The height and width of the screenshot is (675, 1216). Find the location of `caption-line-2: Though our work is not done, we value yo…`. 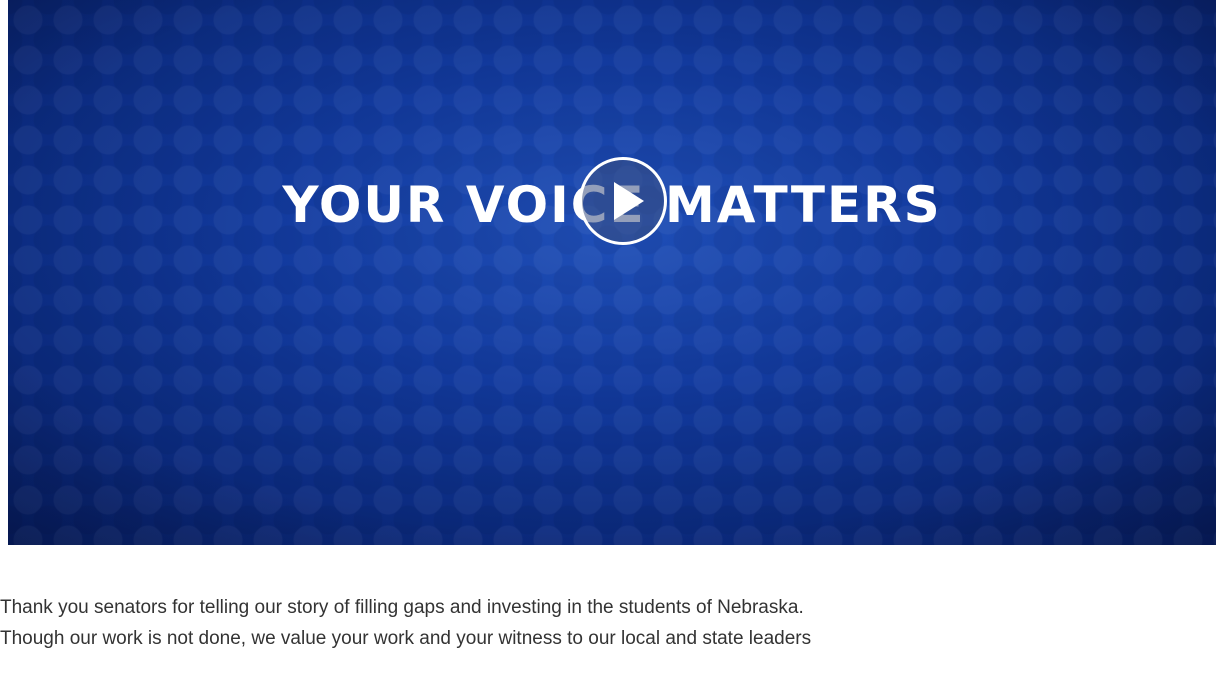

caption-line-2: Though our work is not done, we value yo… is located at coordinates (406, 638).